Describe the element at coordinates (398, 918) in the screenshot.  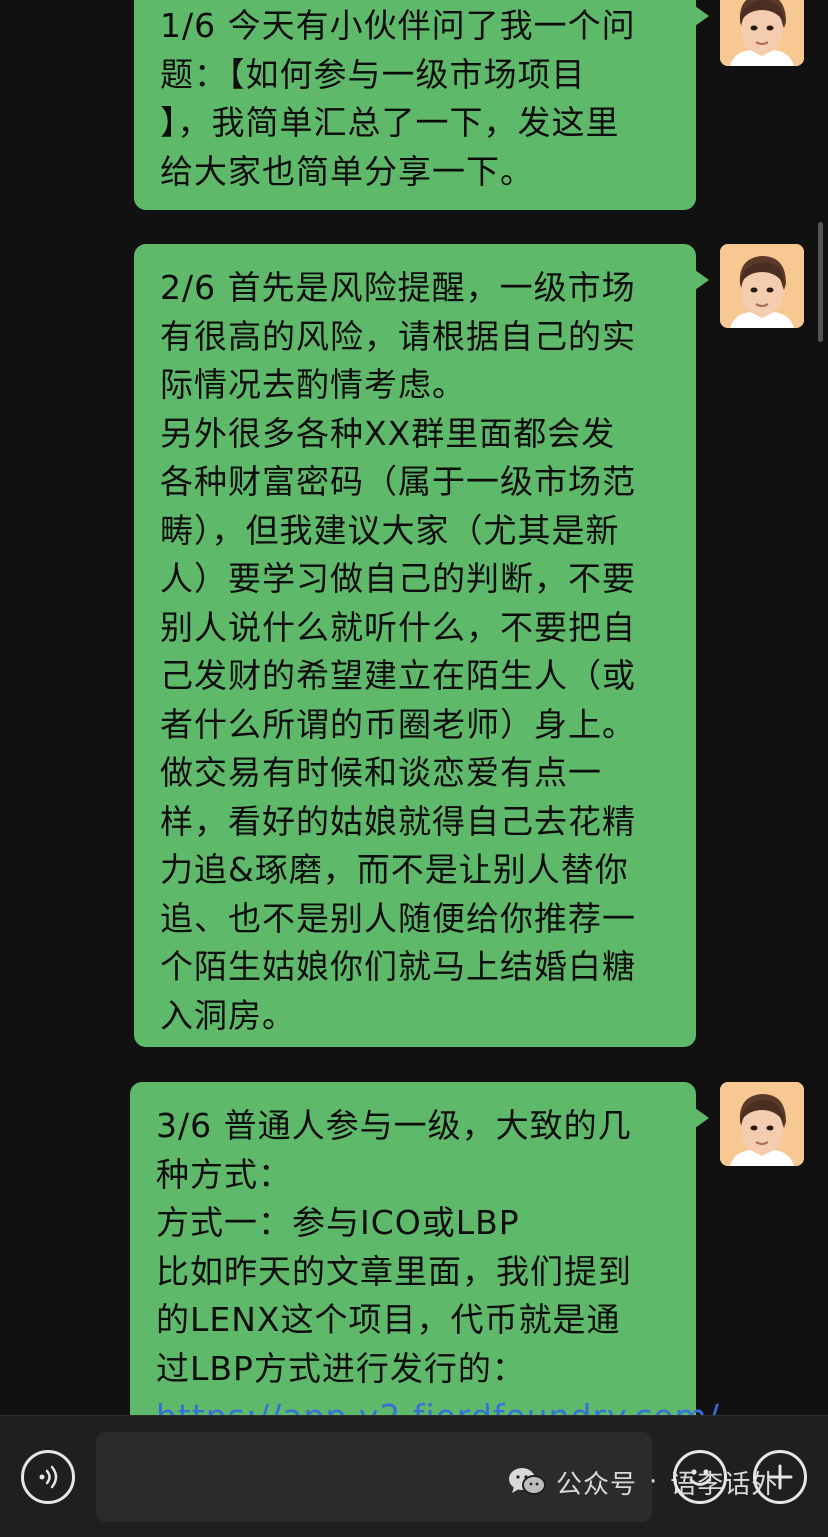
I see `message-line: 追、也不是别人随便给你推荐一` at that location.